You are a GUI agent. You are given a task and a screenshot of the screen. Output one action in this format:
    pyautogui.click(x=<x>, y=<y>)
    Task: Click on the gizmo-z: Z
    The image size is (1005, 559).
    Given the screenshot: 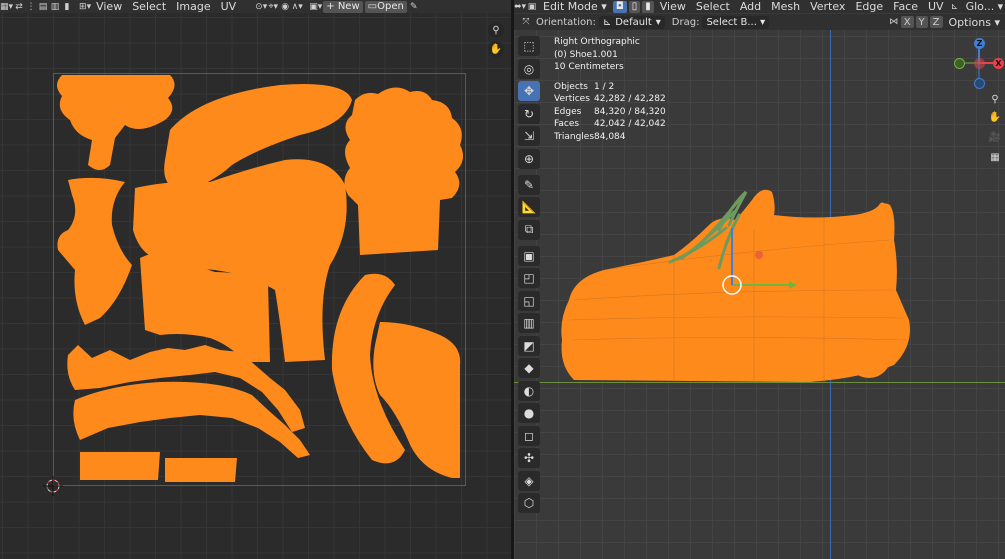 What is the action you would take?
    pyautogui.click(x=979, y=43)
    